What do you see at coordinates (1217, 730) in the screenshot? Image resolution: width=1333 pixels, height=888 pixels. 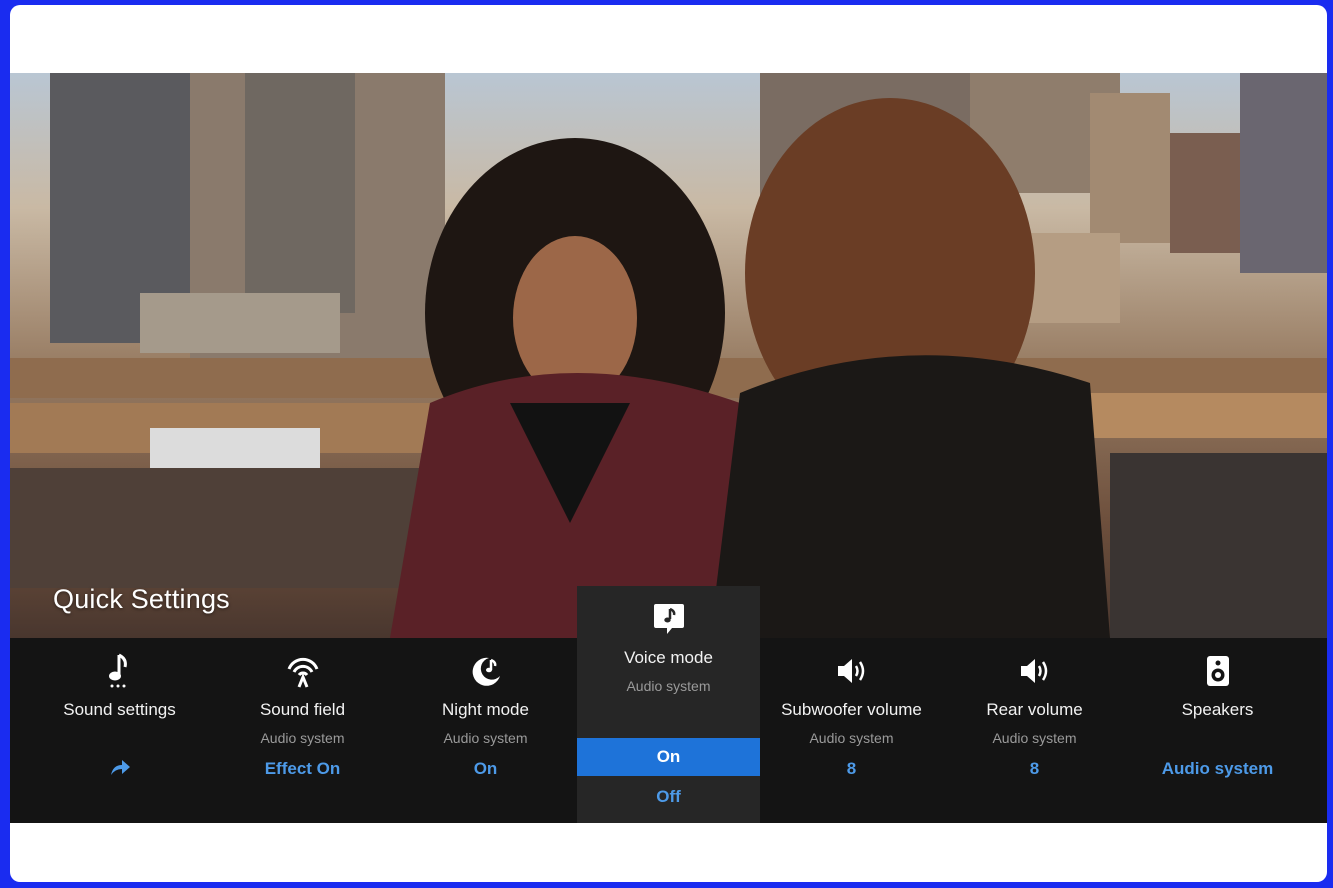 I see `tile-speakers: Speakers Audio system` at bounding box center [1217, 730].